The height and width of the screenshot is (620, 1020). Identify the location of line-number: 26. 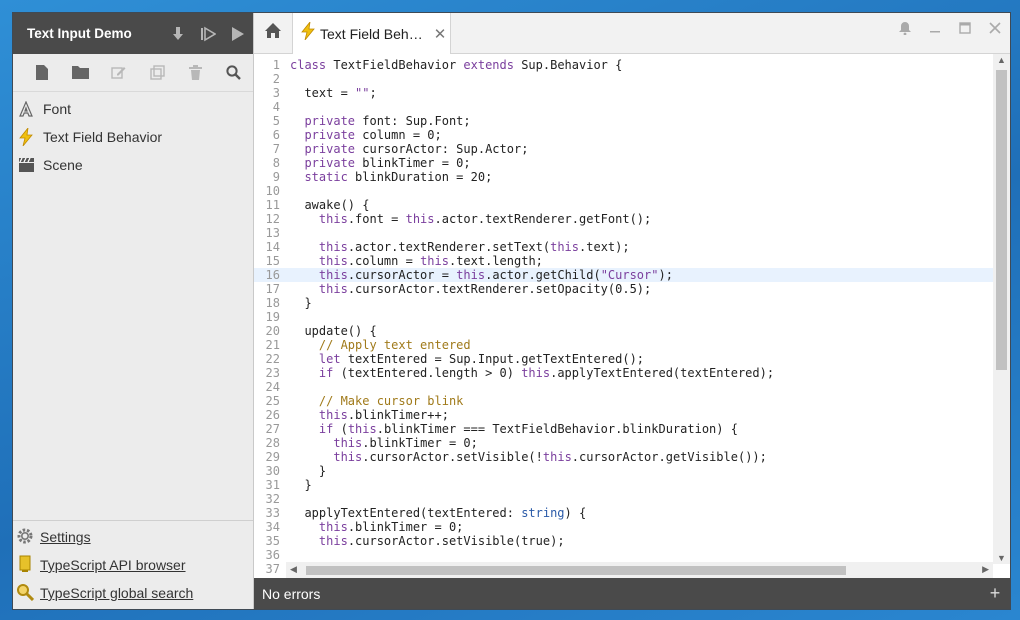
(272, 415).